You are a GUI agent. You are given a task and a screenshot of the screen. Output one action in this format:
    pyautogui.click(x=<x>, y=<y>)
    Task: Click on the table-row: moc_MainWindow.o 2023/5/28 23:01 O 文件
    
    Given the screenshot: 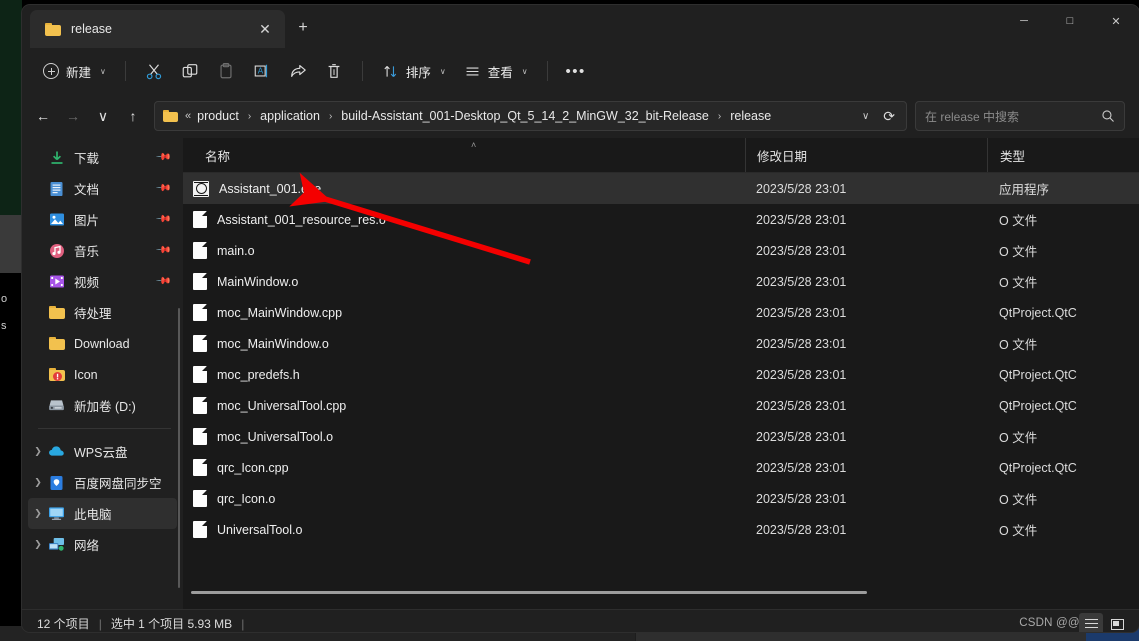 What is the action you would take?
    pyautogui.click(x=661, y=343)
    